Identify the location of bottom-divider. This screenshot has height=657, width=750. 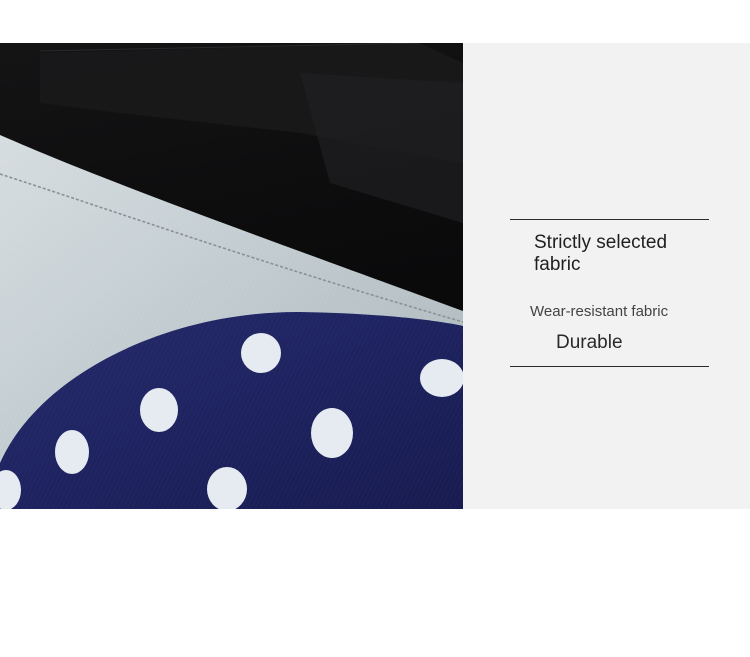
(609, 366).